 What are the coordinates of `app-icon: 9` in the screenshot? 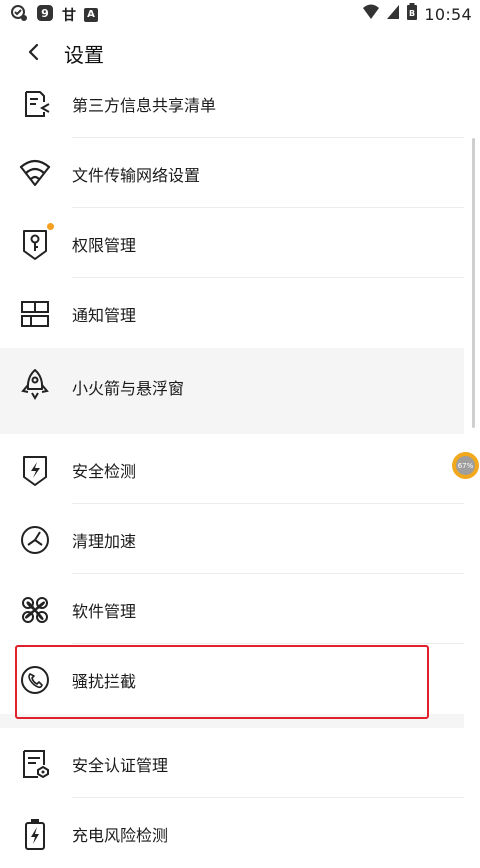 It's located at (45, 15).